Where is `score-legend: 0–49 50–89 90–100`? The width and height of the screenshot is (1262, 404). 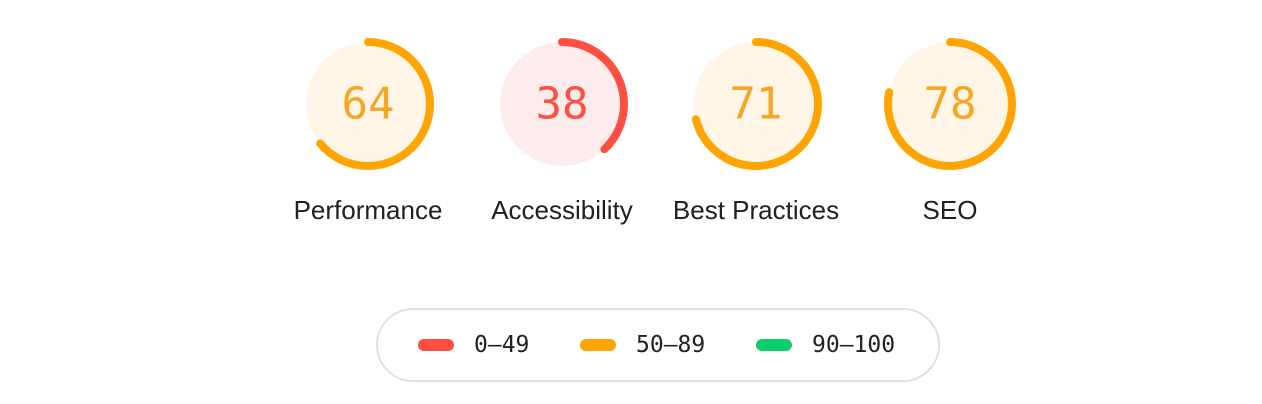
score-legend: 0–49 50–89 90–100 is located at coordinates (658, 345).